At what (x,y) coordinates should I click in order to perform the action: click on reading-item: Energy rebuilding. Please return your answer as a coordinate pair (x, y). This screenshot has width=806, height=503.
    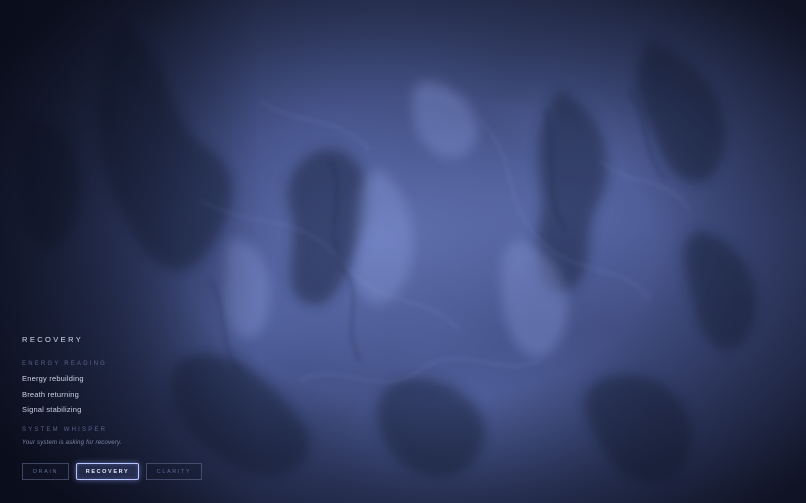
    Looking at the image, I should click on (53, 378).